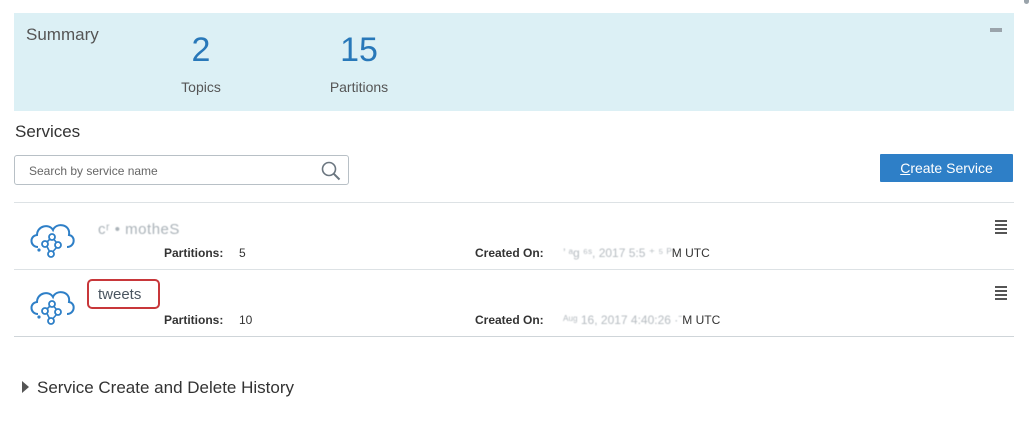  What do you see at coordinates (166, 387) in the screenshot?
I see `history-label: Service Create and Delete History` at bounding box center [166, 387].